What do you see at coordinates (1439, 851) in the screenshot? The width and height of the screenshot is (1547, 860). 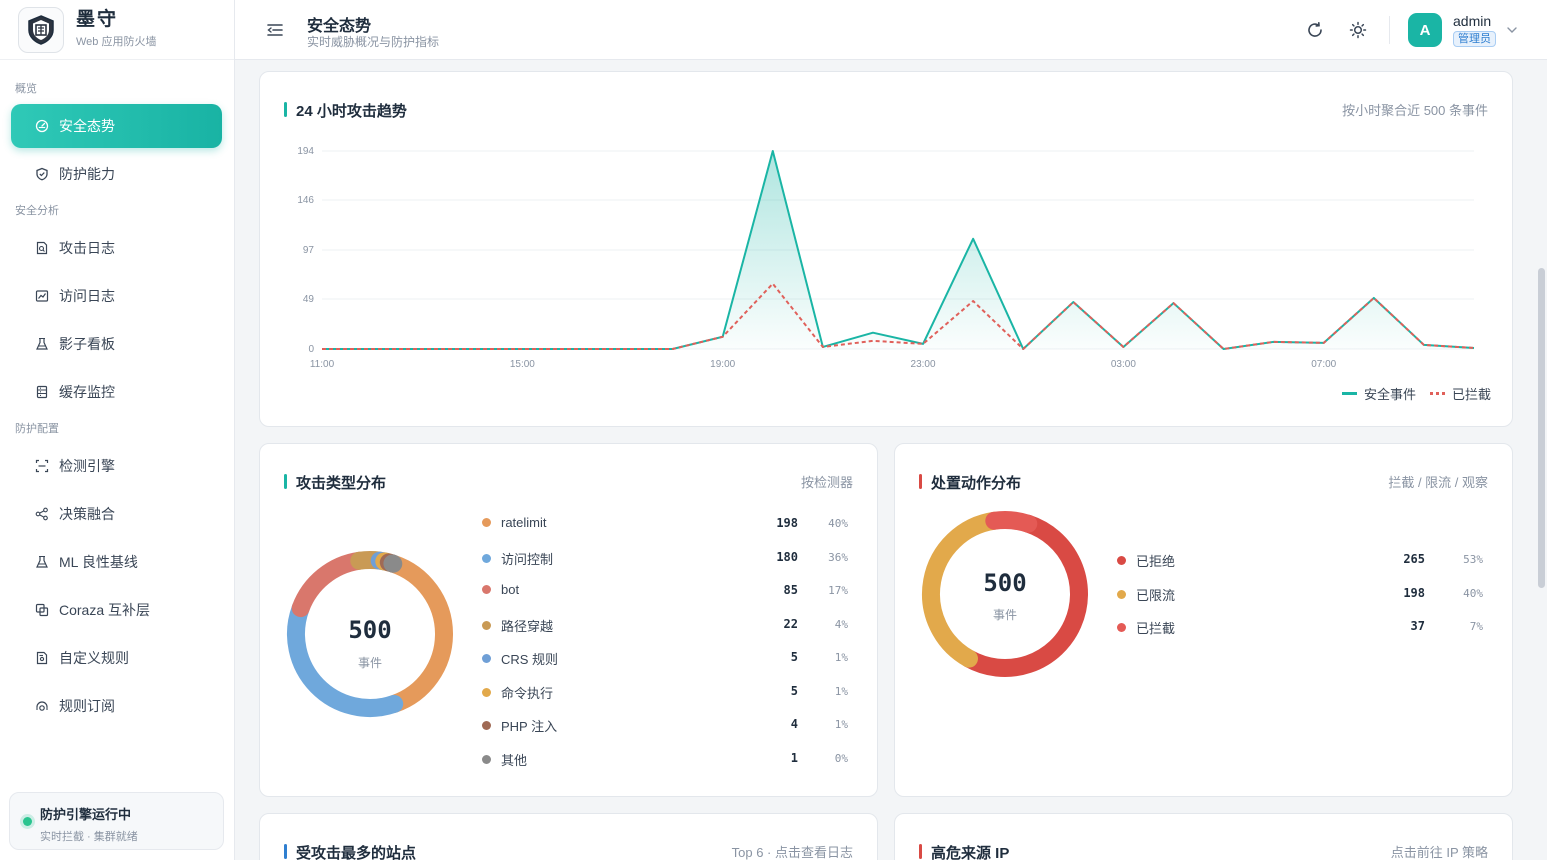 I see `risky-ip-extra: 点击前往 IP 策略` at bounding box center [1439, 851].